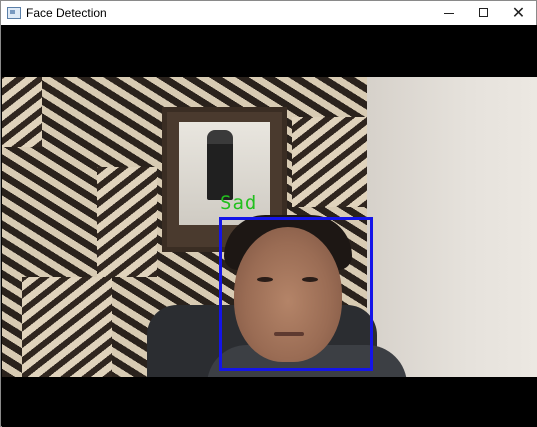  I want to click on emotion-label: Sad, so click(239, 203).